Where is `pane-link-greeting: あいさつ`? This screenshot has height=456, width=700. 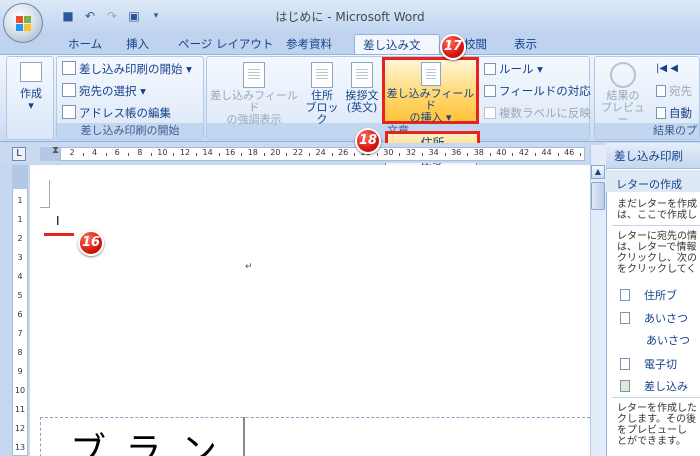
pane-link-greeting: あいさつ is located at coordinates (654, 318).